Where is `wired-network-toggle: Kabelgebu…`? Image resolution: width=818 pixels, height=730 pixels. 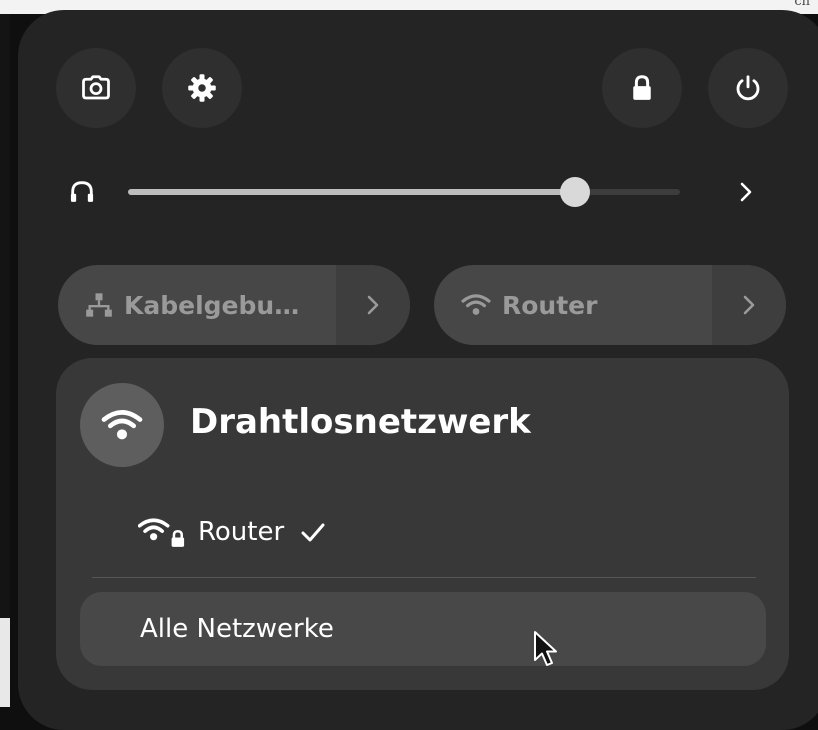
wired-network-toggle: Kabelgebu… is located at coordinates (234, 305).